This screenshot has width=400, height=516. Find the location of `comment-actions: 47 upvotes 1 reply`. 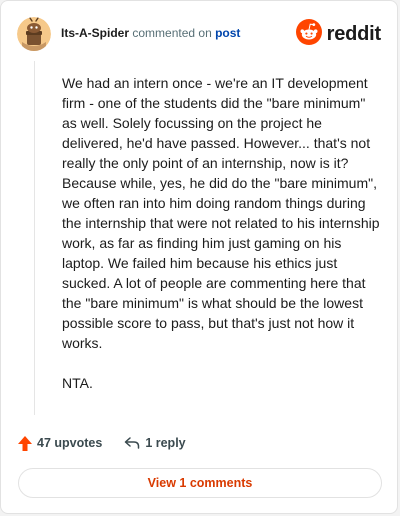

comment-actions: 47 upvotes 1 reply is located at coordinates (101, 443).